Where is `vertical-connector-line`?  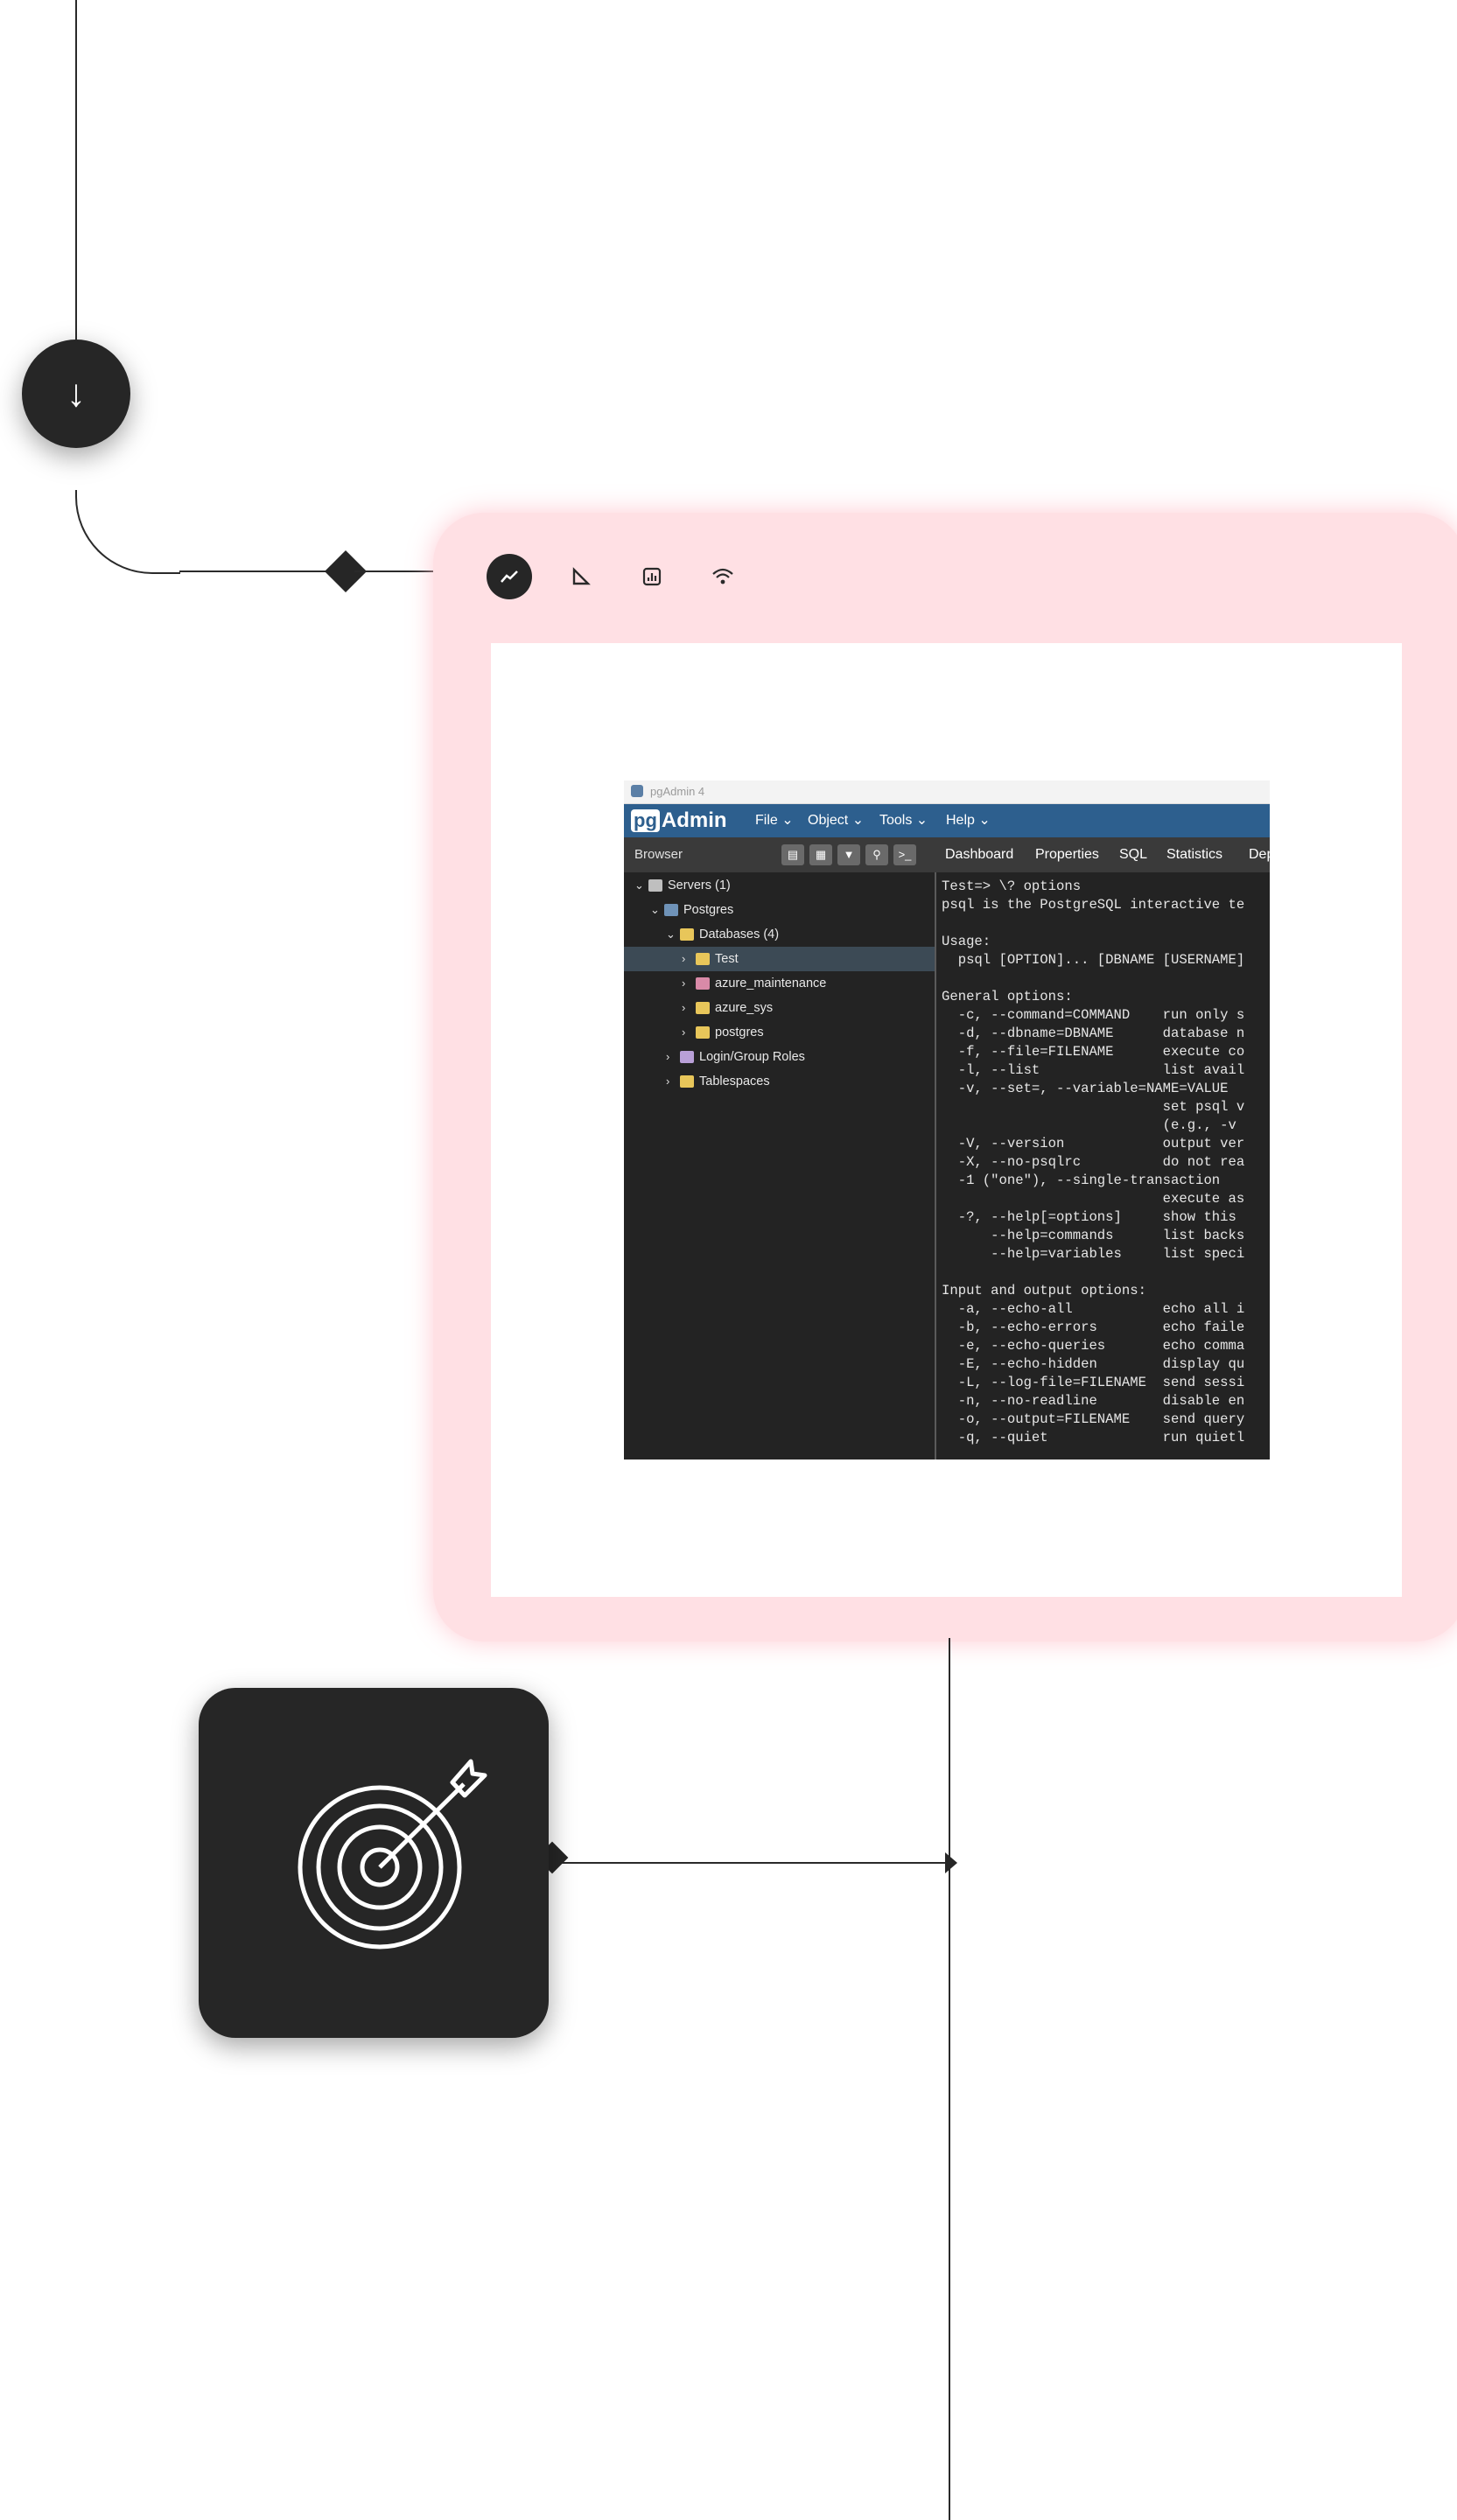
vertical-connector-line is located at coordinates (949, 2079).